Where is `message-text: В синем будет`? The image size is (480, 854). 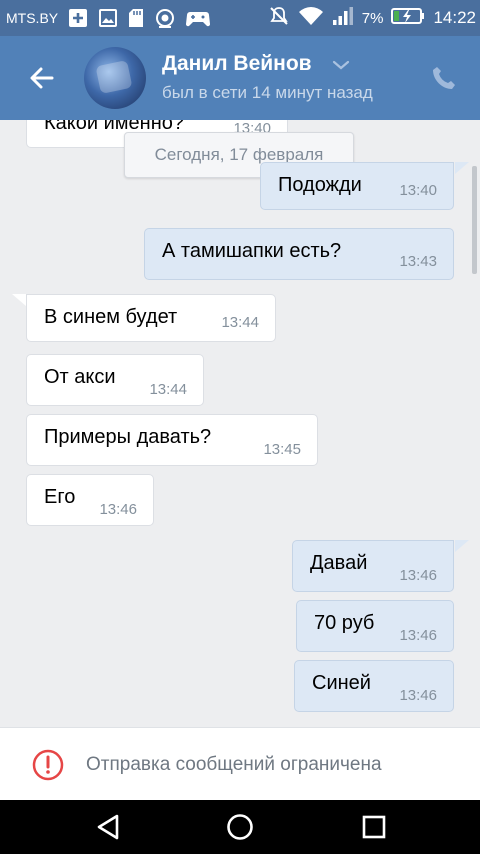 message-text: В синем будет is located at coordinates (111, 317).